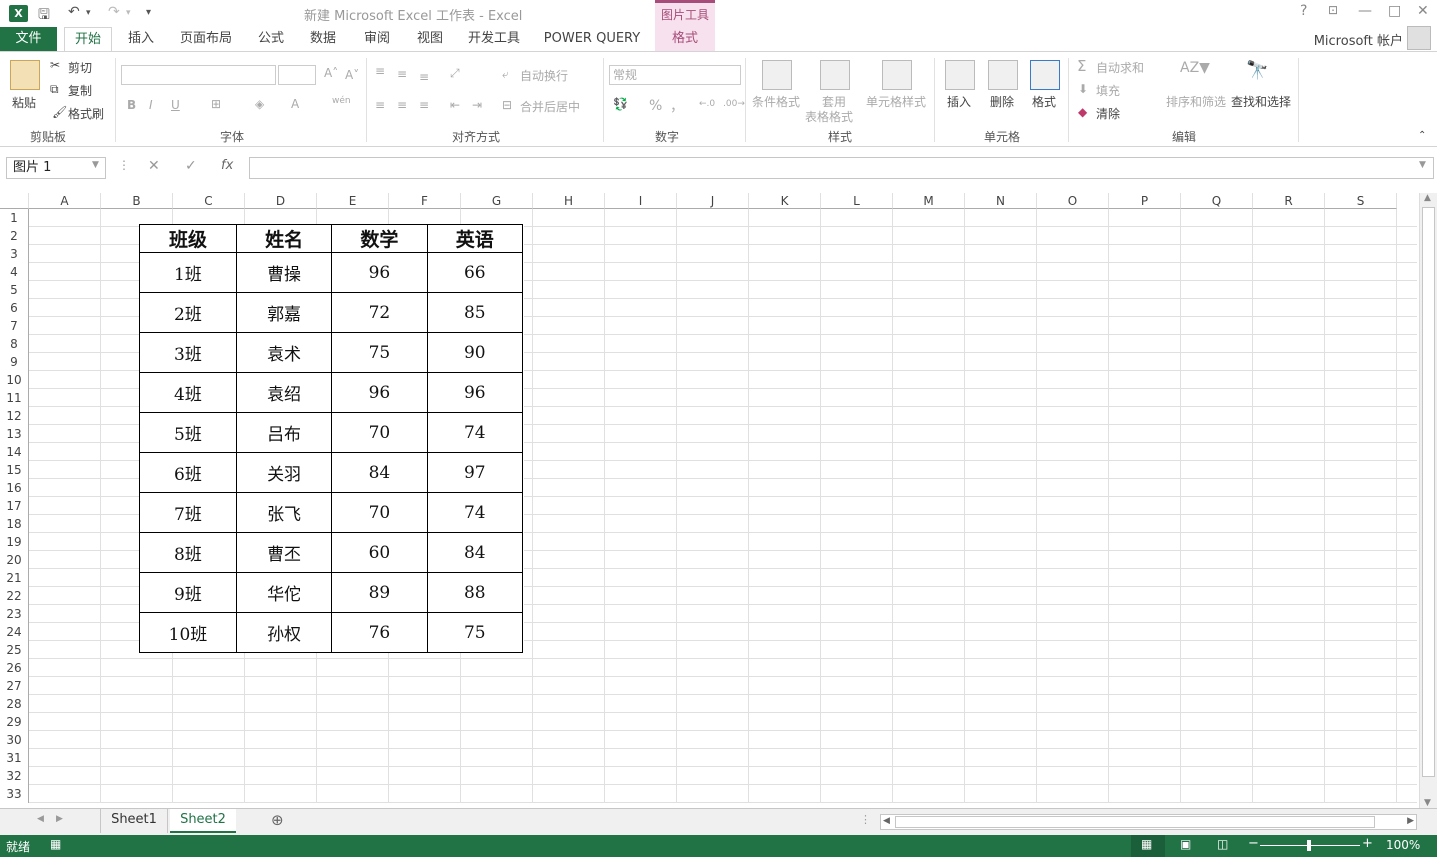  What do you see at coordinates (14, 632) in the screenshot?
I see `row-header: 24` at bounding box center [14, 632].